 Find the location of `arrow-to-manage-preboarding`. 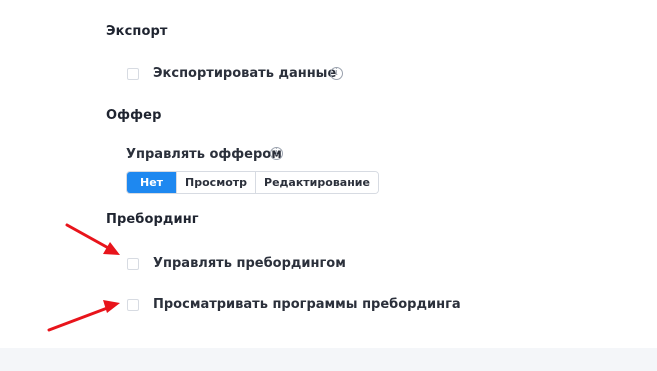

arrow-to-manage-preboarding is located at coordinates (92, 239).